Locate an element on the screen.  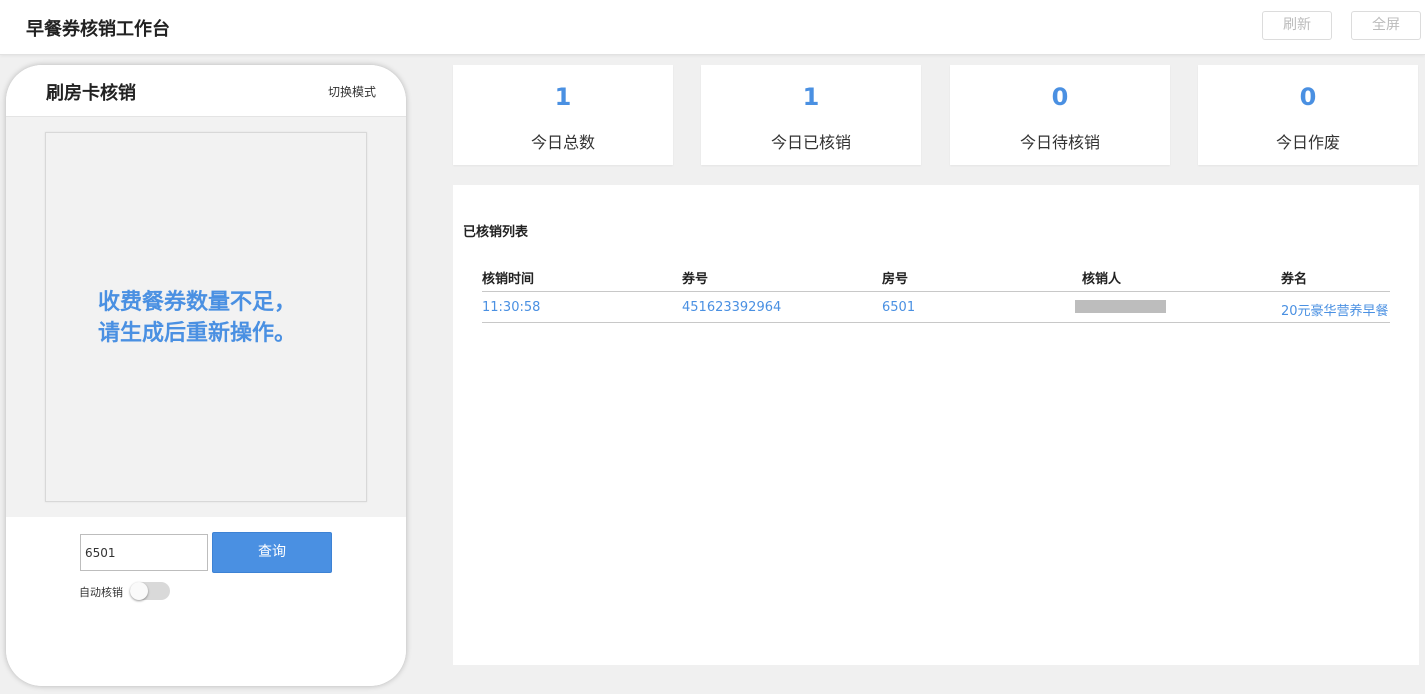
toggle-knob is located at coordinates (139, 591).